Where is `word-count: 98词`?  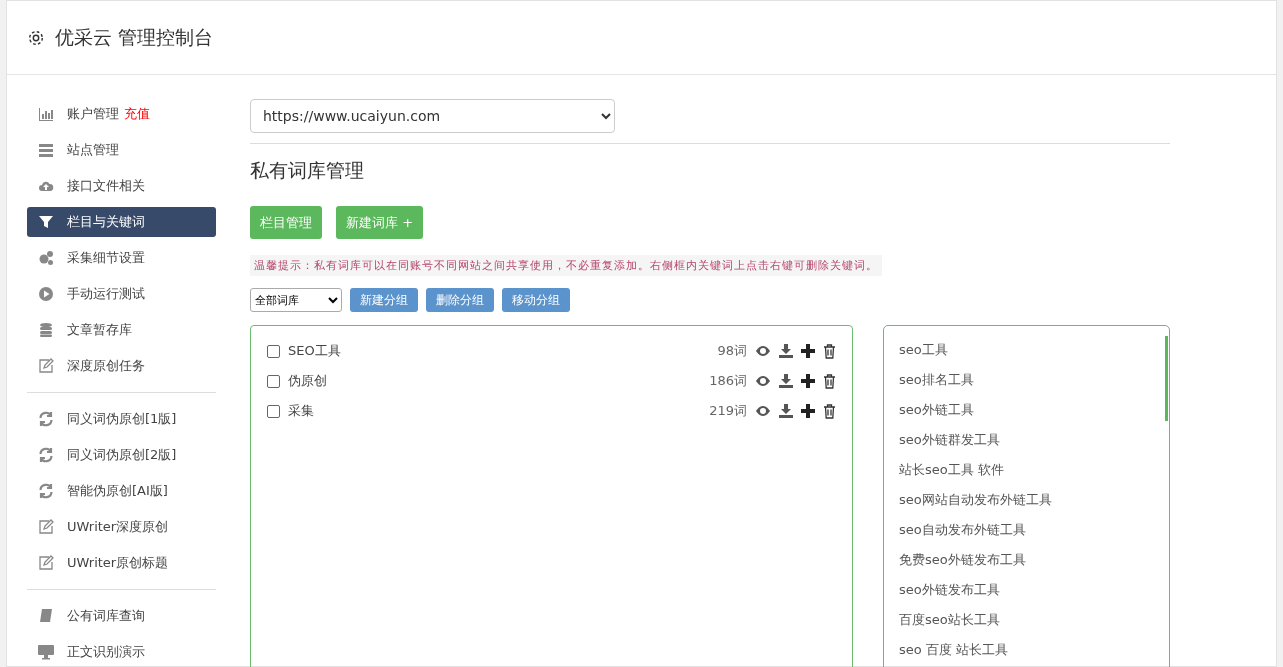 word-count: 98词 is located at coordinates (732, 351).